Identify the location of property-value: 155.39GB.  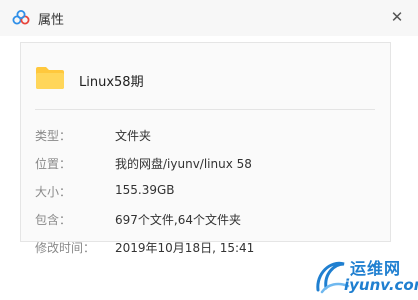
(145, 190).